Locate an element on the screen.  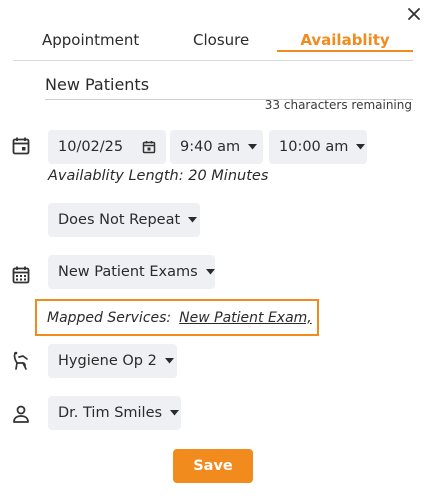
availability-length: Availablity Length: 20 Minutes is located at coordinates (158, 176).